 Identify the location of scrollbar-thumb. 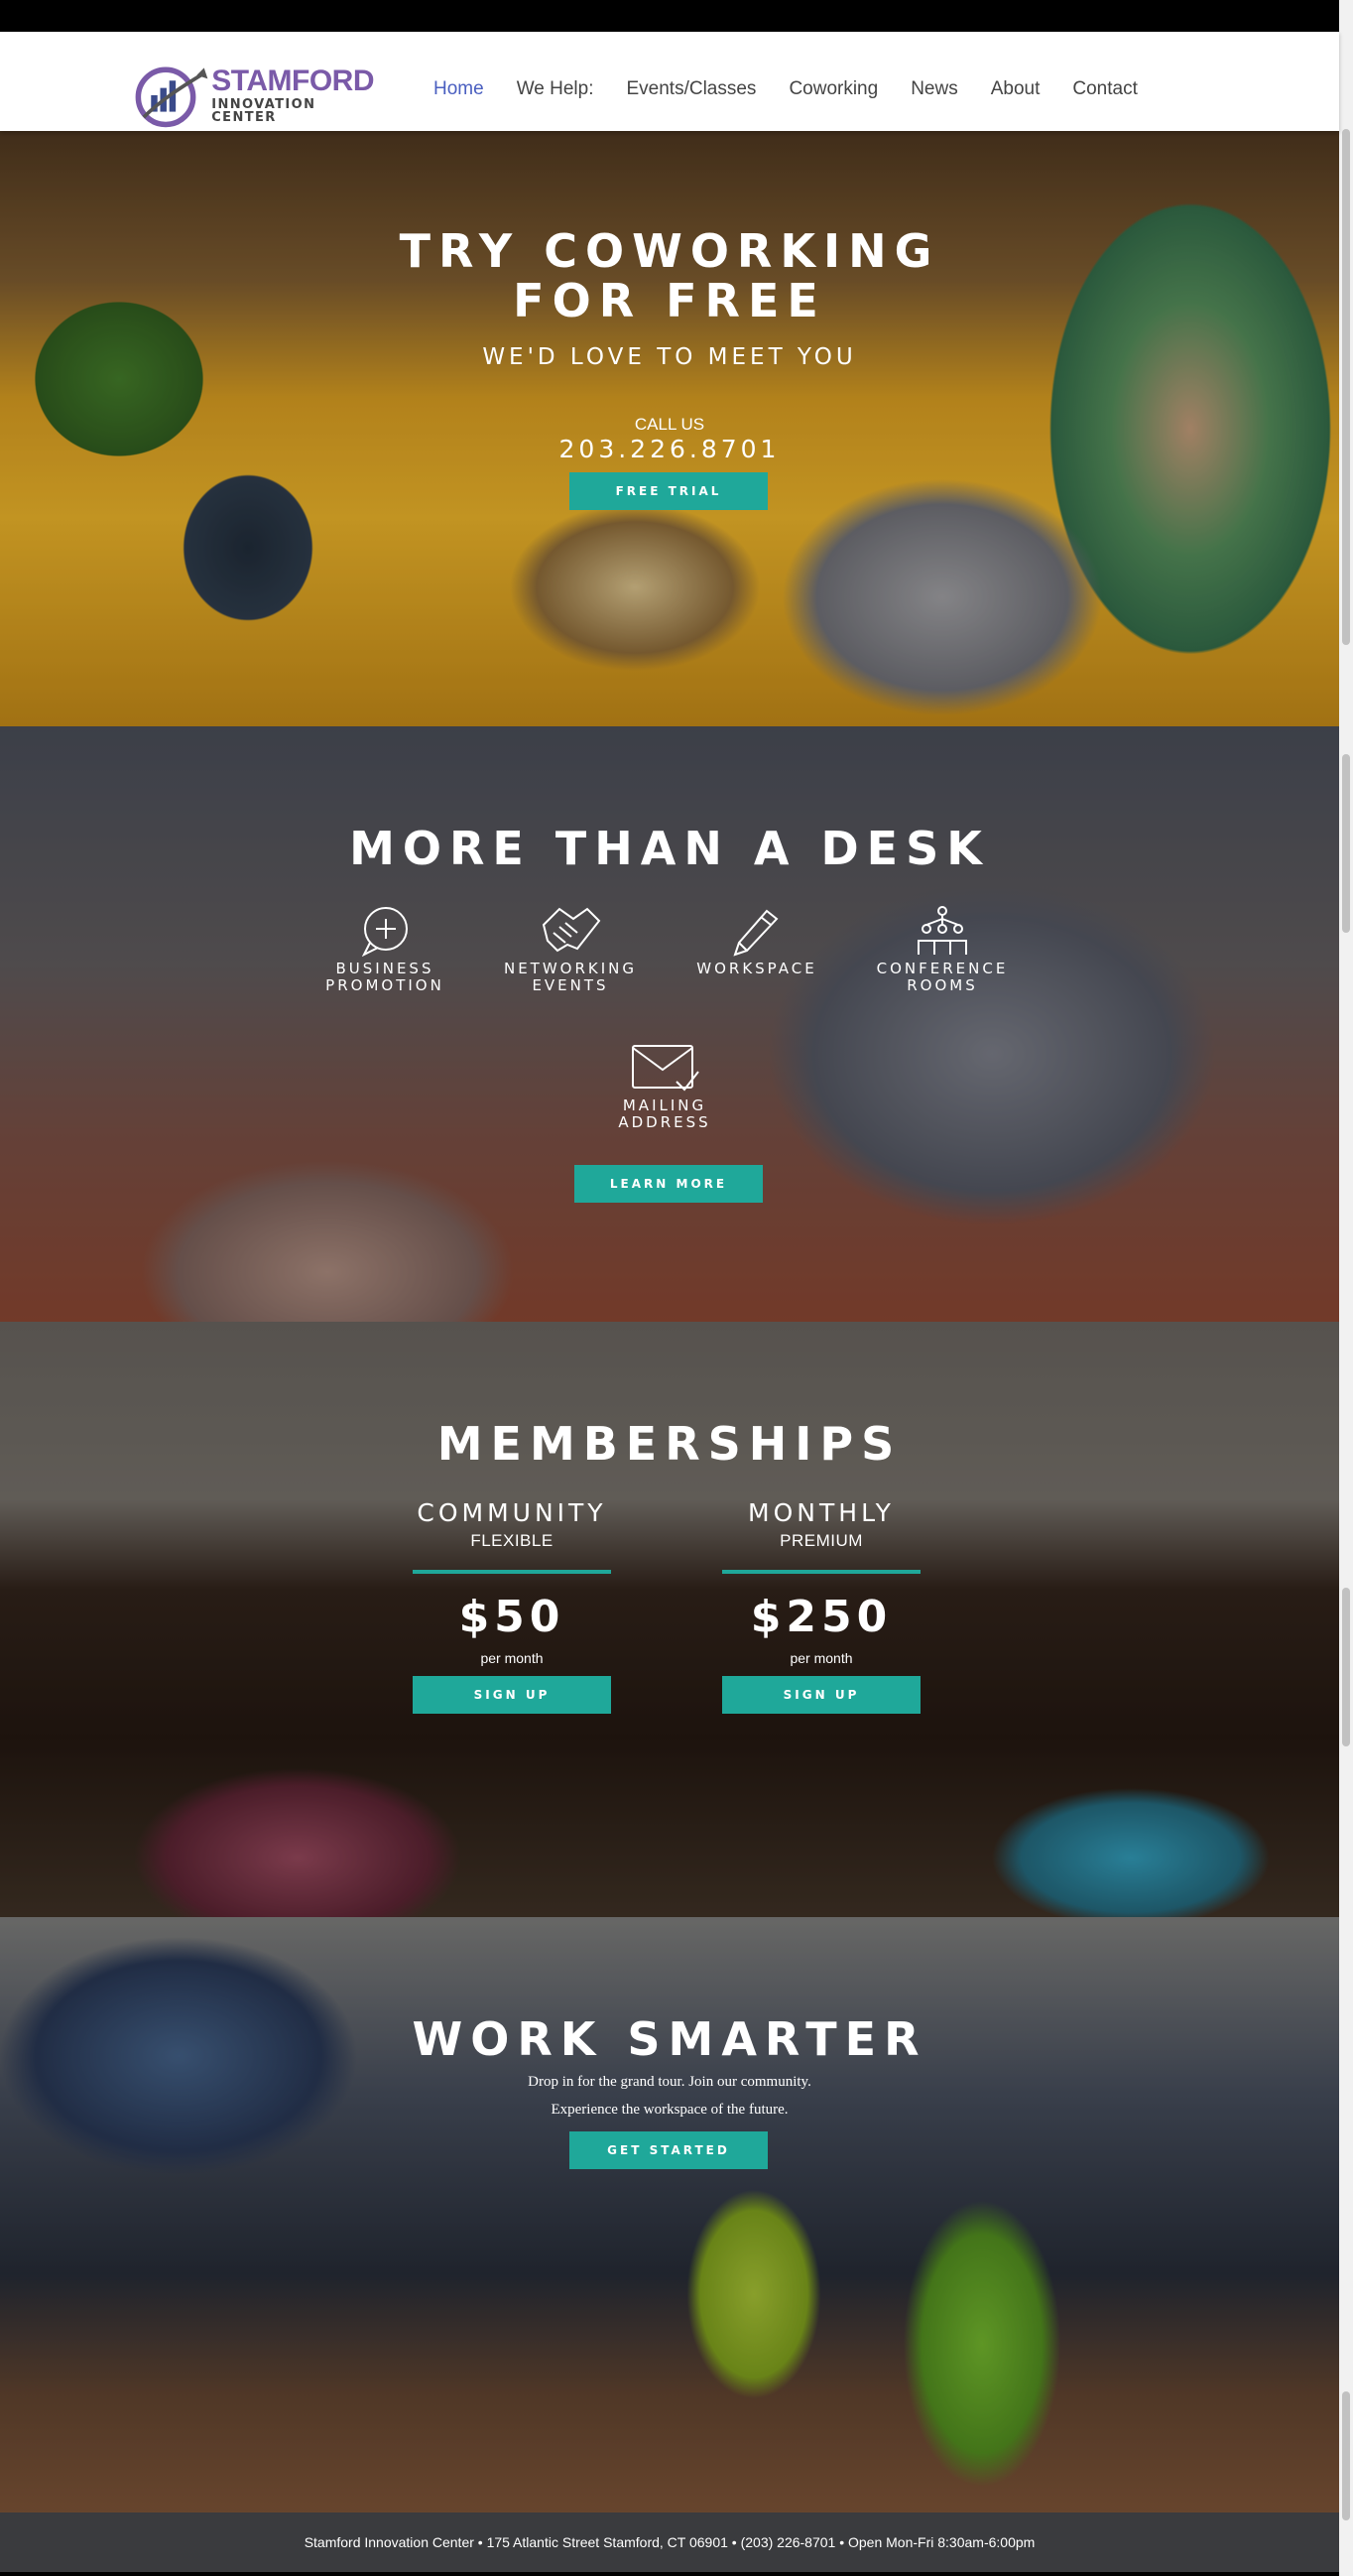
(1346, 387).